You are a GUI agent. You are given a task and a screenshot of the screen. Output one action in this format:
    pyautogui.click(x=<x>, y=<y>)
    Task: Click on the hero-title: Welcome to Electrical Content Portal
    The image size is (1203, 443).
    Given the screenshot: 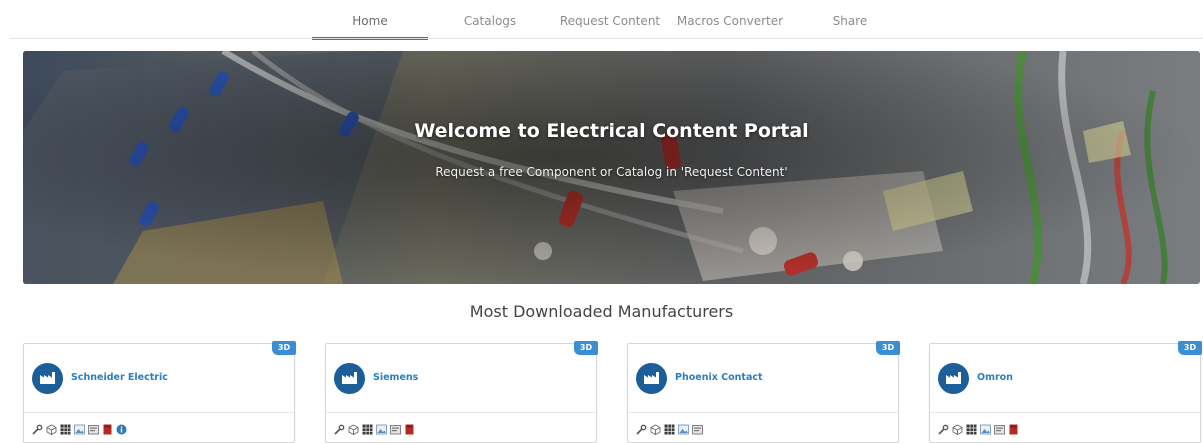 What is the action you would take?
    pyautogui.click(x=611, y=131)
    